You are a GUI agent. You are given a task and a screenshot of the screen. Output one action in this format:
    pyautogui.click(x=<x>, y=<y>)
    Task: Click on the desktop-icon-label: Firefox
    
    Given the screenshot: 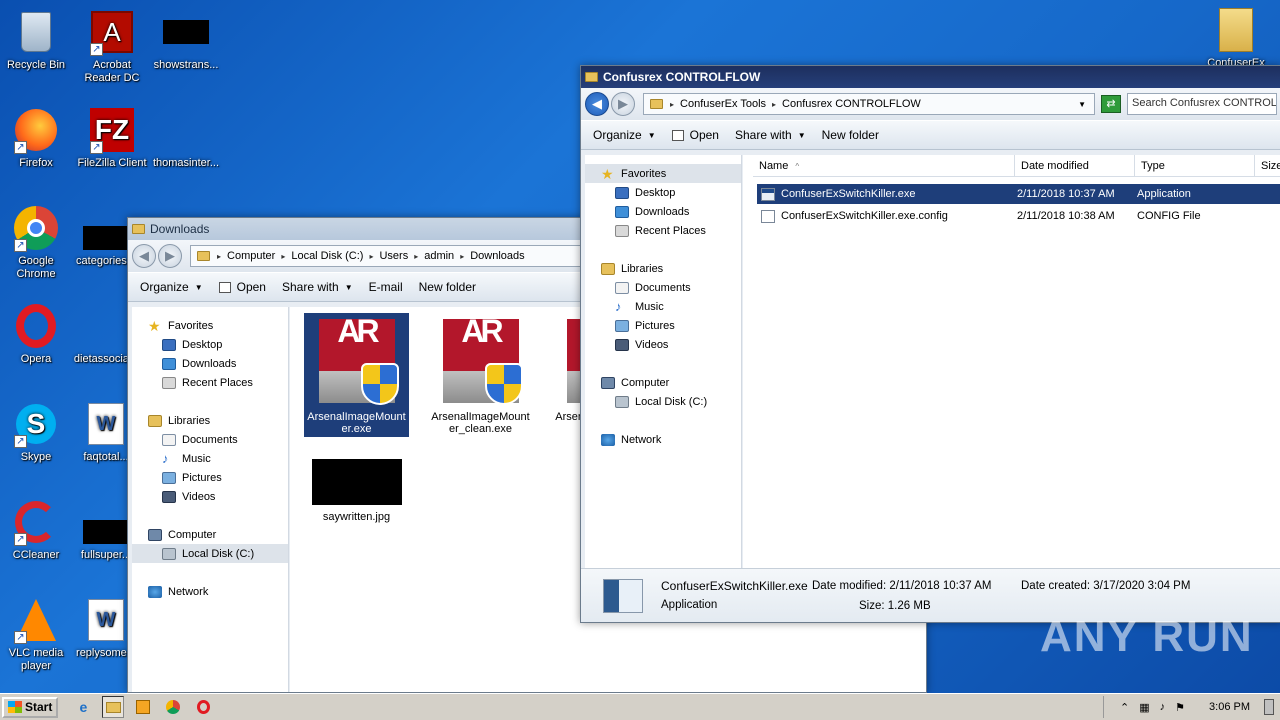 What is the action you would take?
    pyautogui.click(x=36, y=163)
    